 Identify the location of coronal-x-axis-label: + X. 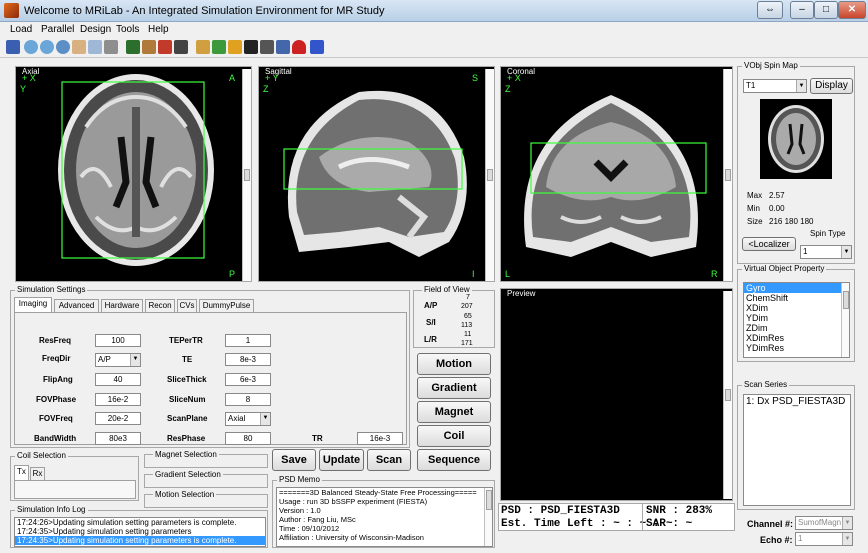
(514, 78).